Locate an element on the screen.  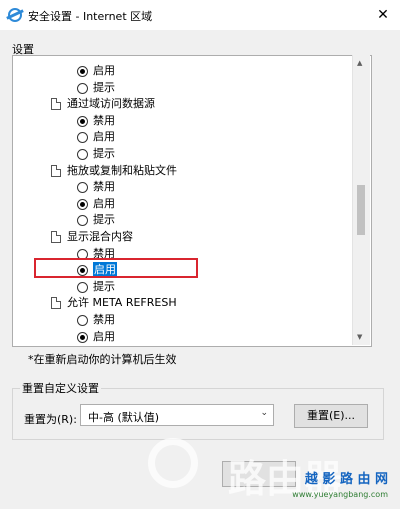
internet-explorer-icon is located at coordinates (15, 15).